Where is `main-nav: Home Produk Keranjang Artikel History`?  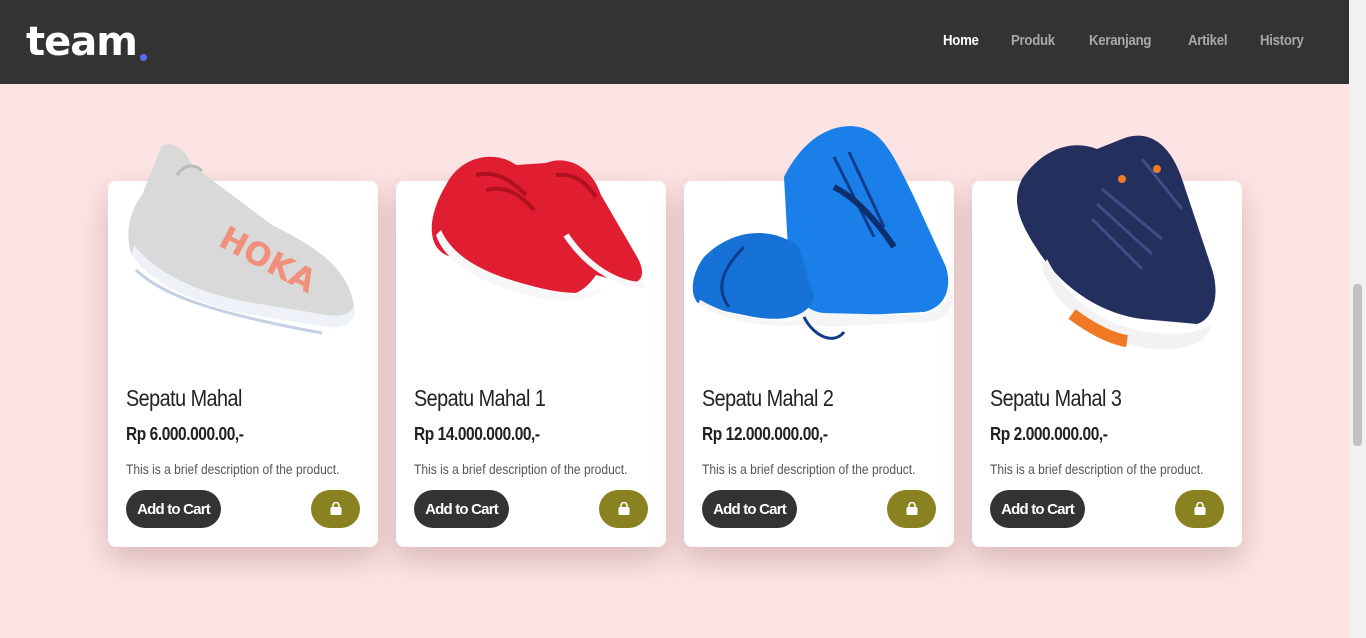 main-nav: Home Produk Keranjang Artikel History is located at coordinates (1126, 41).